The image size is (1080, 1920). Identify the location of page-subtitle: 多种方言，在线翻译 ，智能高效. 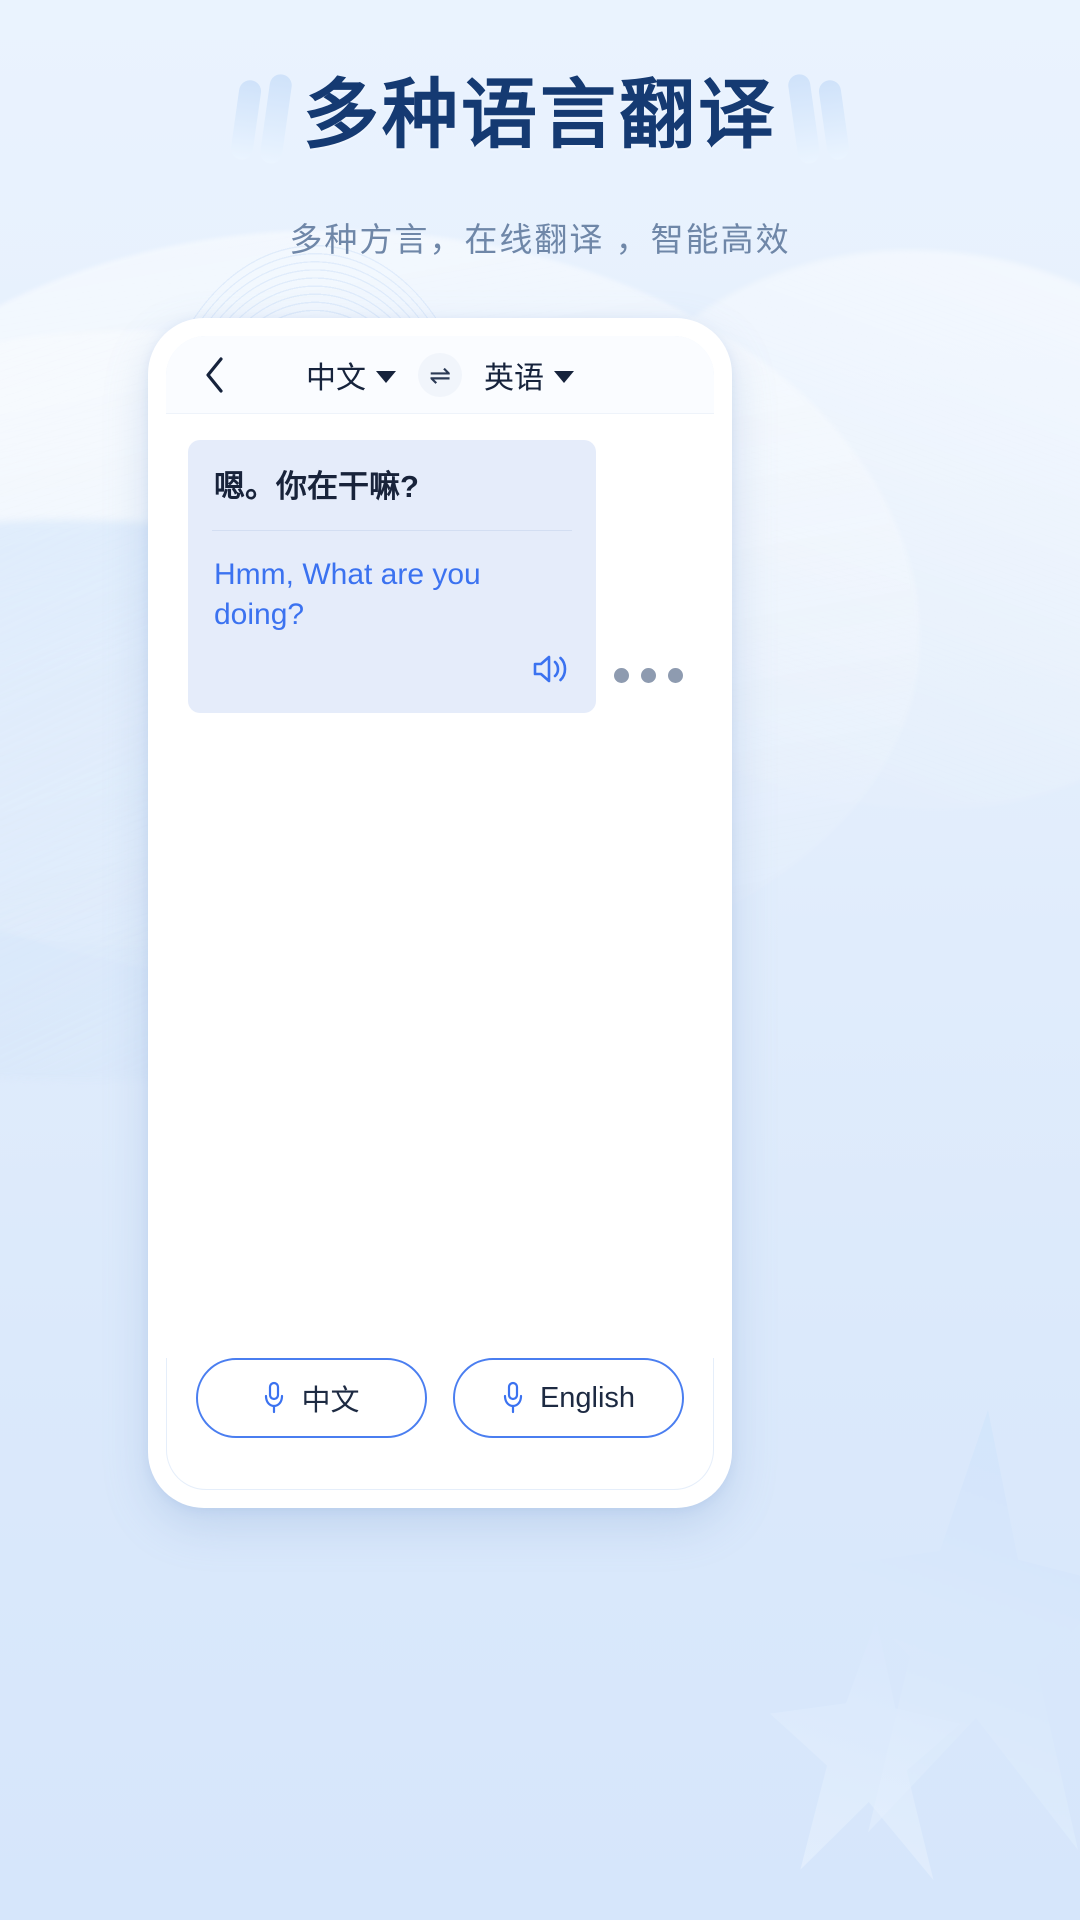
(540, 239).